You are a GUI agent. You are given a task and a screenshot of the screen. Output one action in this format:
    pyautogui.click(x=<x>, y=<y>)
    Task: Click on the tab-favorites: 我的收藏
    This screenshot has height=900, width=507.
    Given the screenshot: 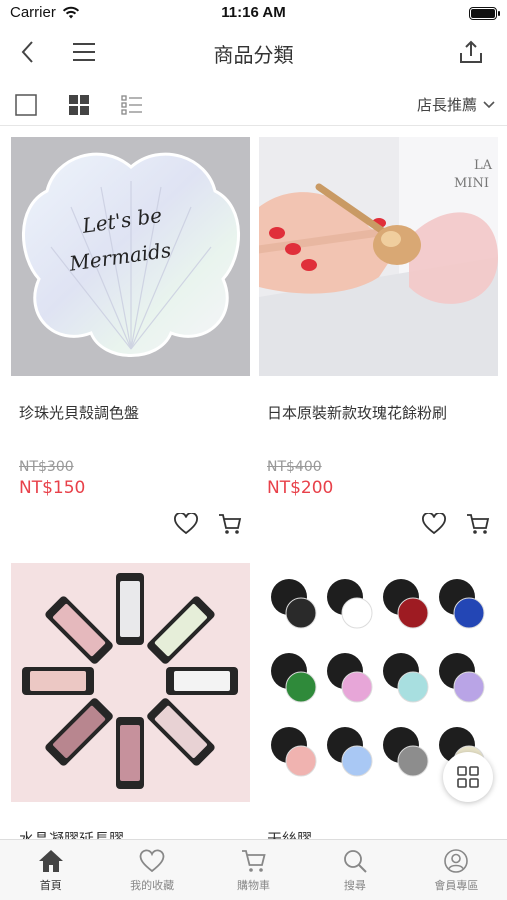 What is the action you would take?
    pyautogui.click(x=151, y=870)
    